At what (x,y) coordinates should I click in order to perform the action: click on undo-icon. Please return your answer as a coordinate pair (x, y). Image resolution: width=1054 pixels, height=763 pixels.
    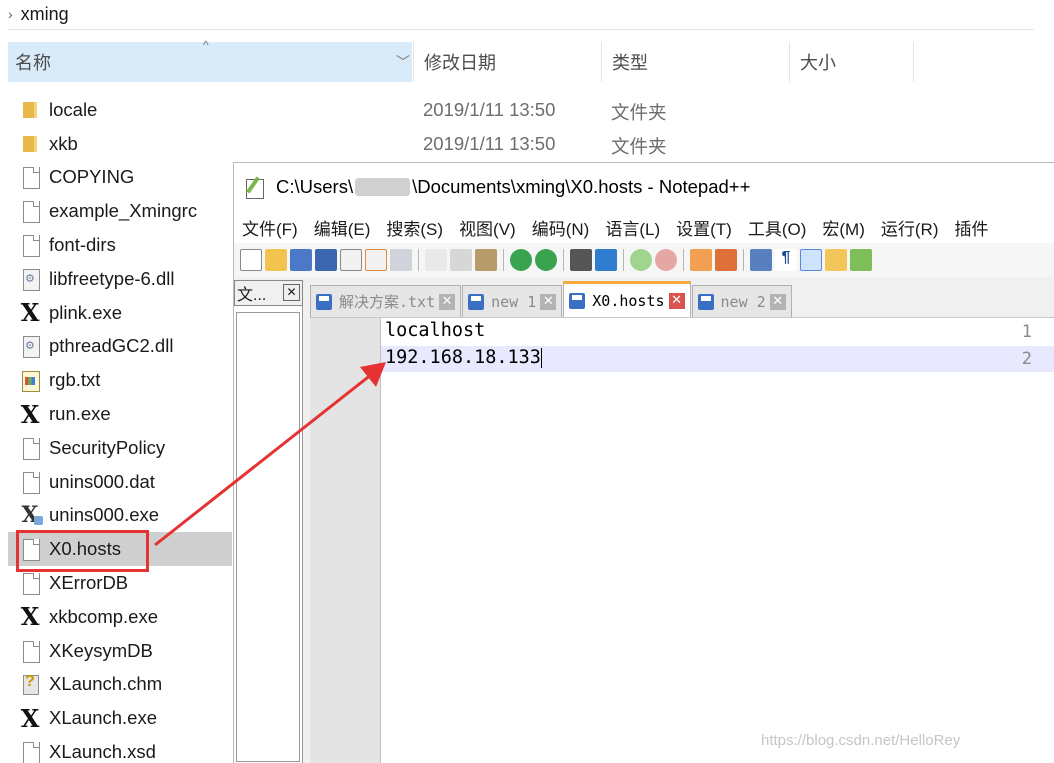
    Looking at the image, I should click on (521, 260).